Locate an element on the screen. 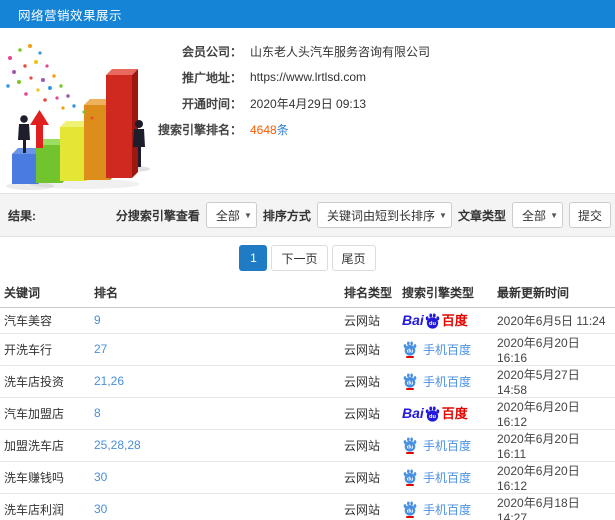 Image resolution: width=615 pixels, height=520 pixels. open-time-label: 开通时间： is located at coordinates (211, 103).